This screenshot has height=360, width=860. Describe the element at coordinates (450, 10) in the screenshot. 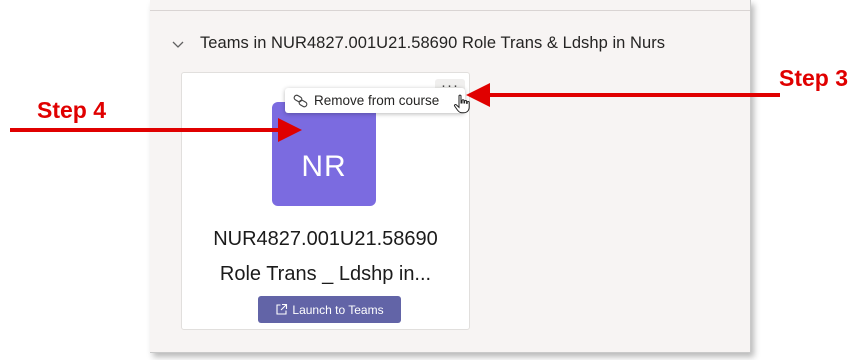

I see `panel-divider` at that location.